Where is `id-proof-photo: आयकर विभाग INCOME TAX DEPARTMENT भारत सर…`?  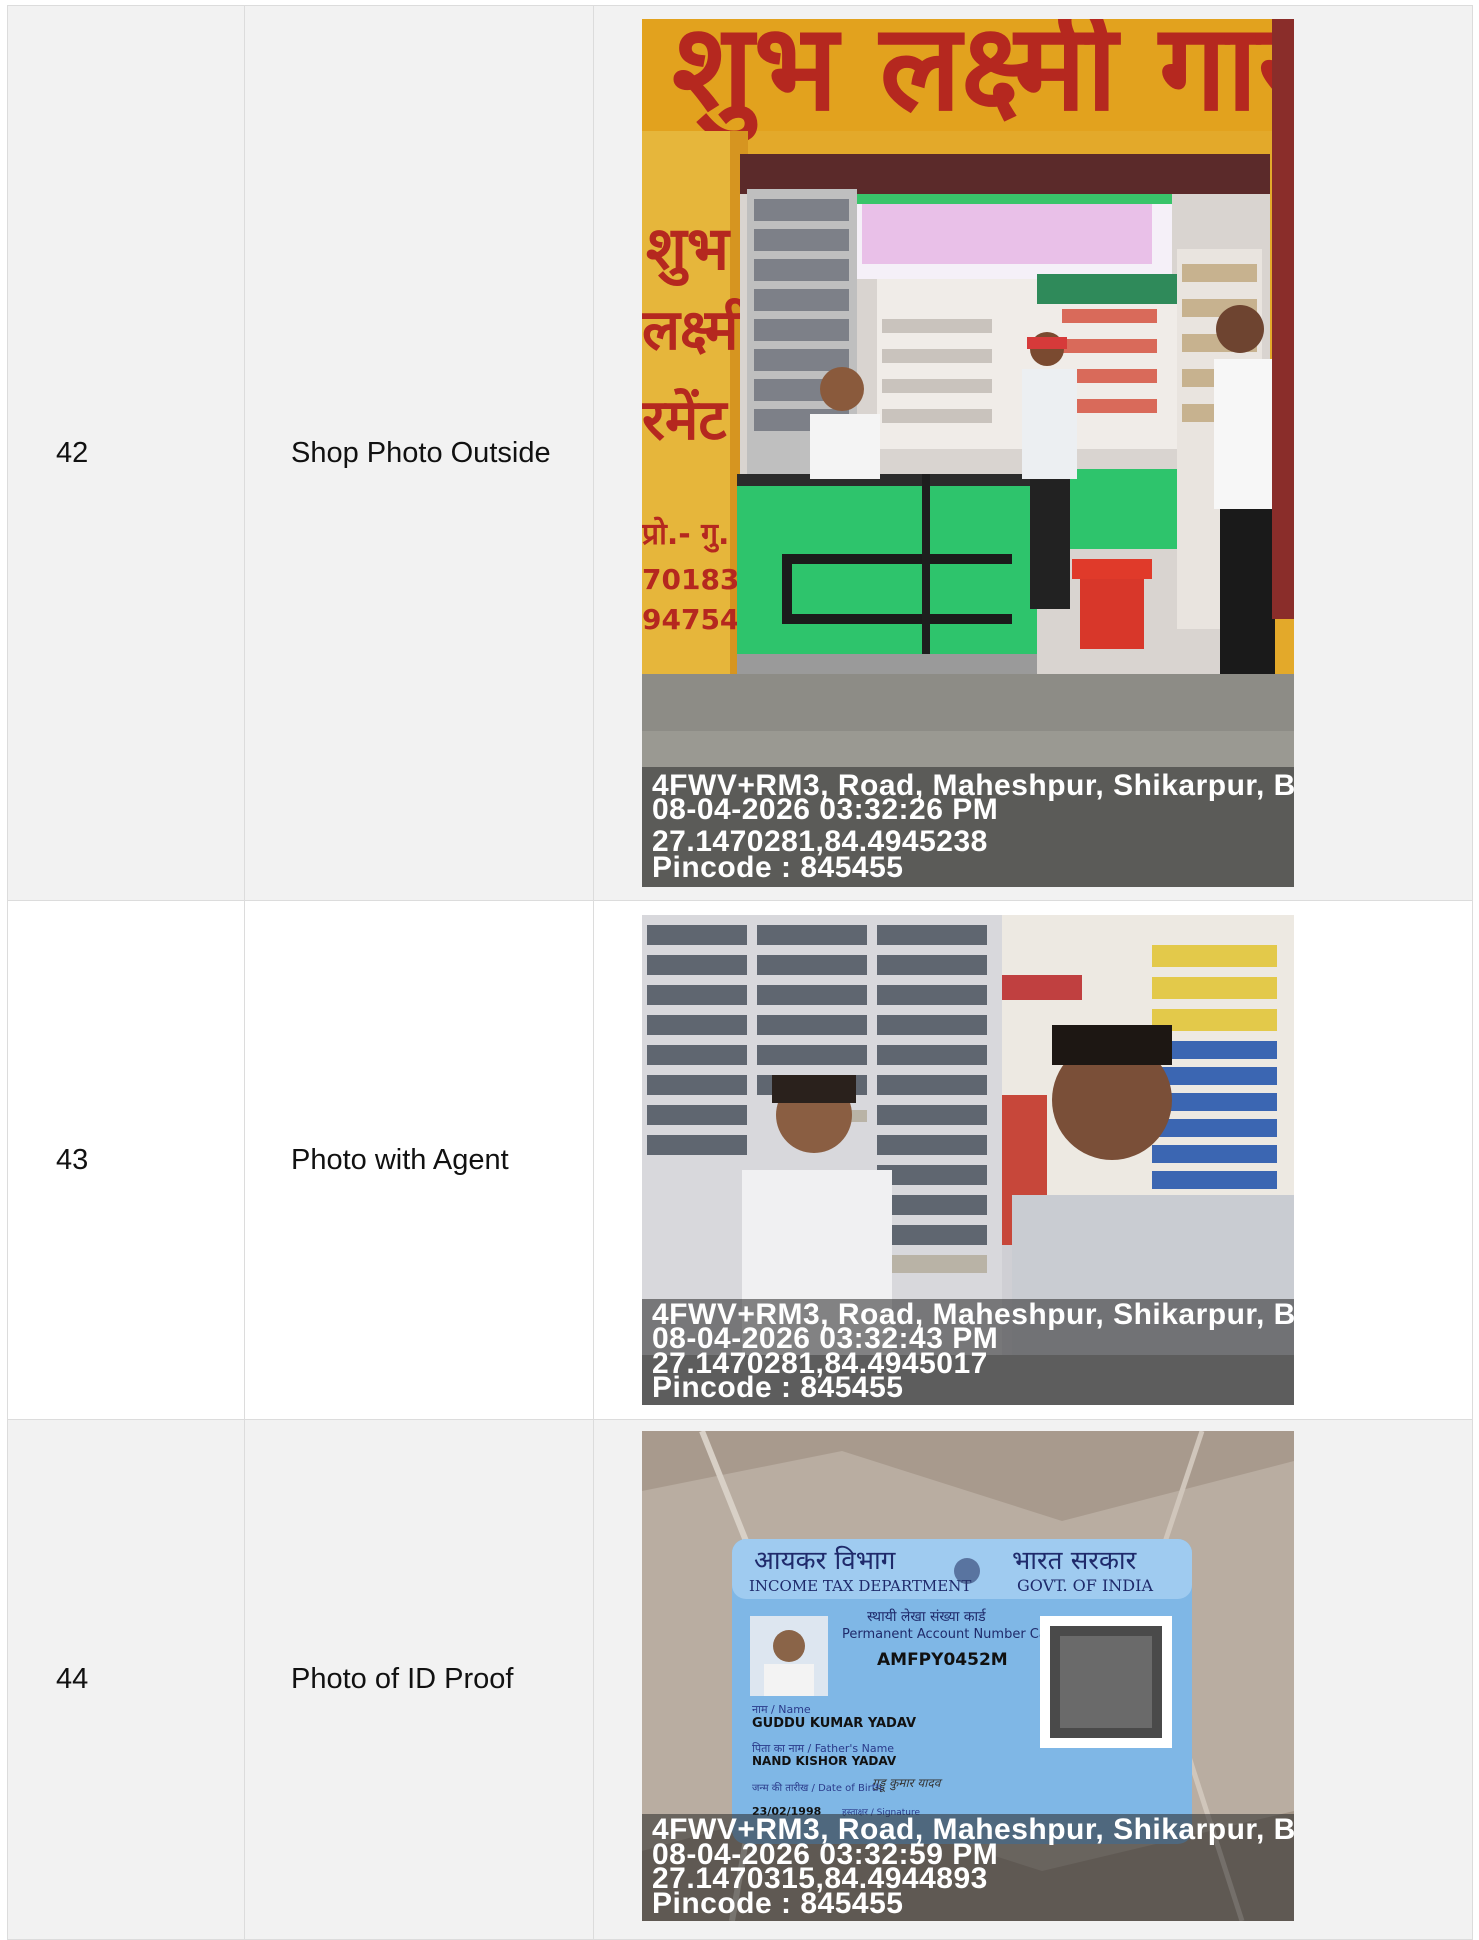 id-proof-photo: आयकर विभाग INCOME TAX DEPARTMENT भारत सर… is located at coordinates (968, 1675).